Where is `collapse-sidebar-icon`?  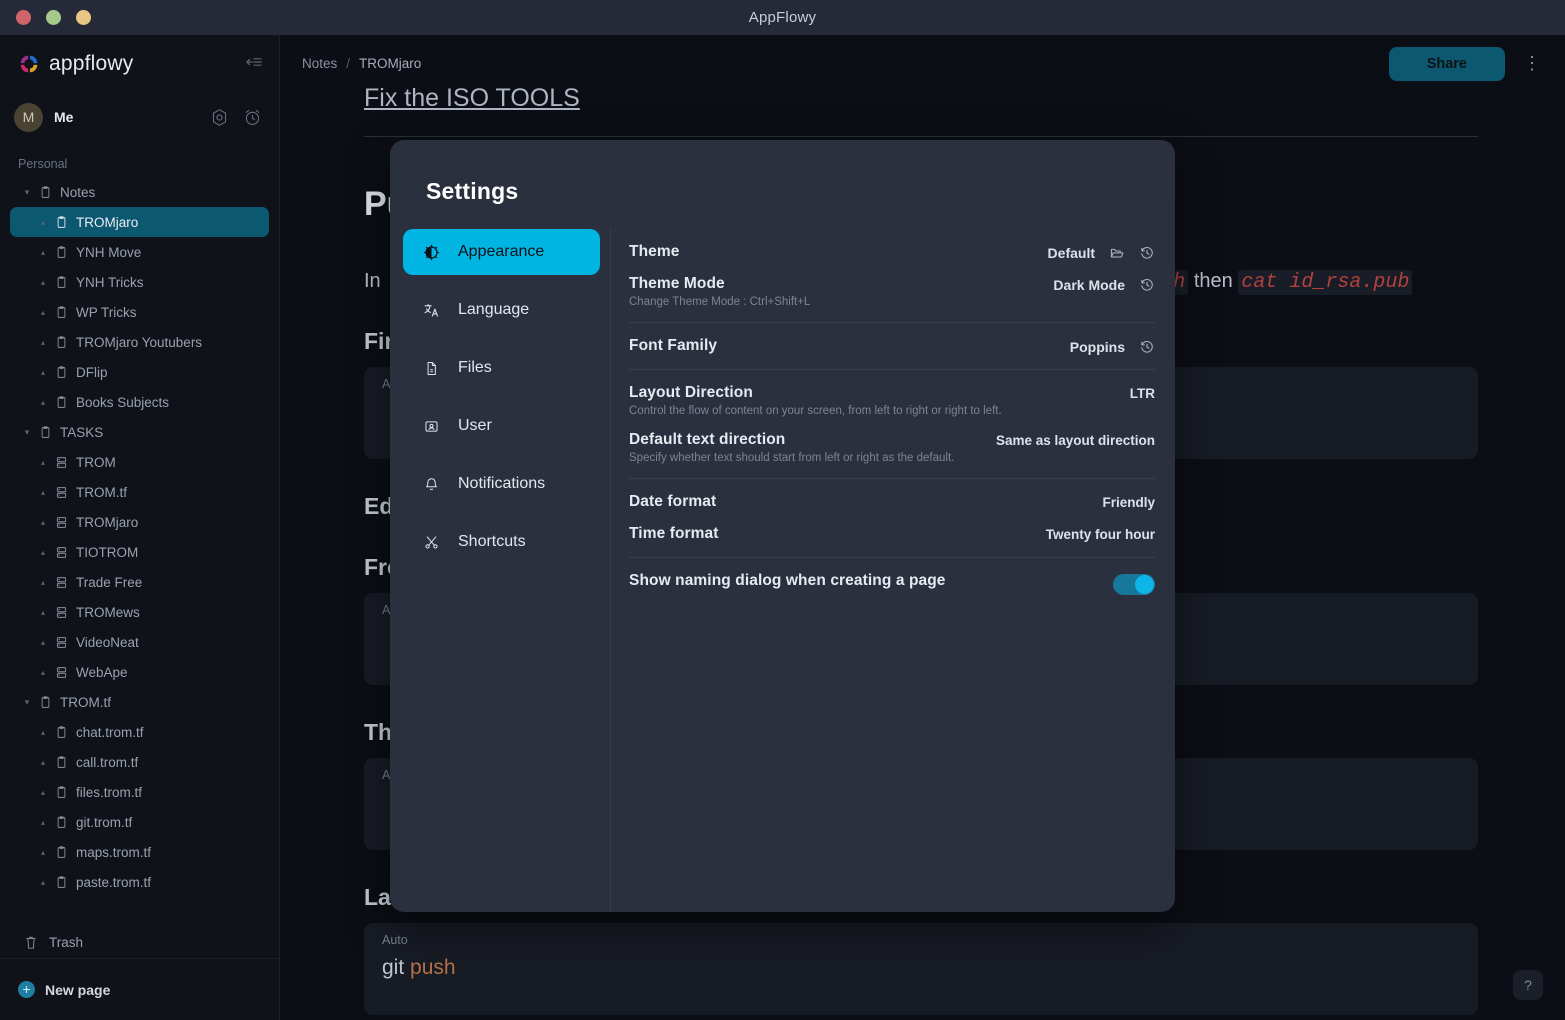 collapse-sidebar-icon is located at coordinates (254, 64).